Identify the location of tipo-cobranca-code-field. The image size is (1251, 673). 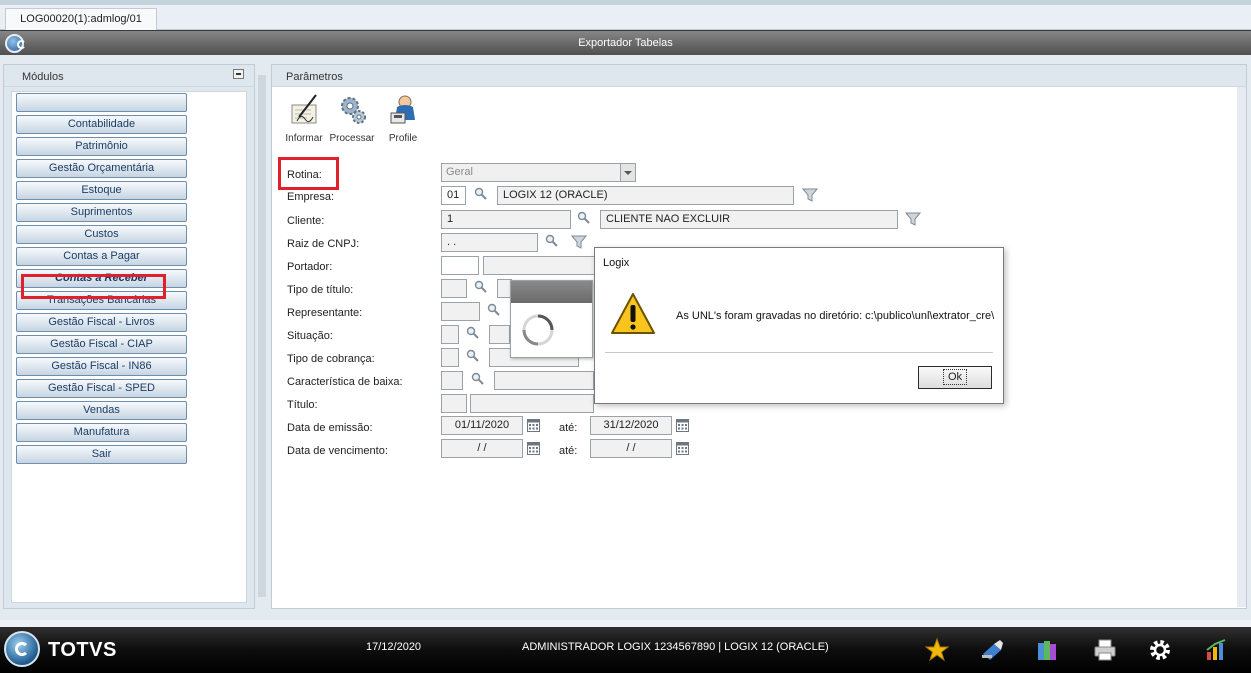
(450, 357).